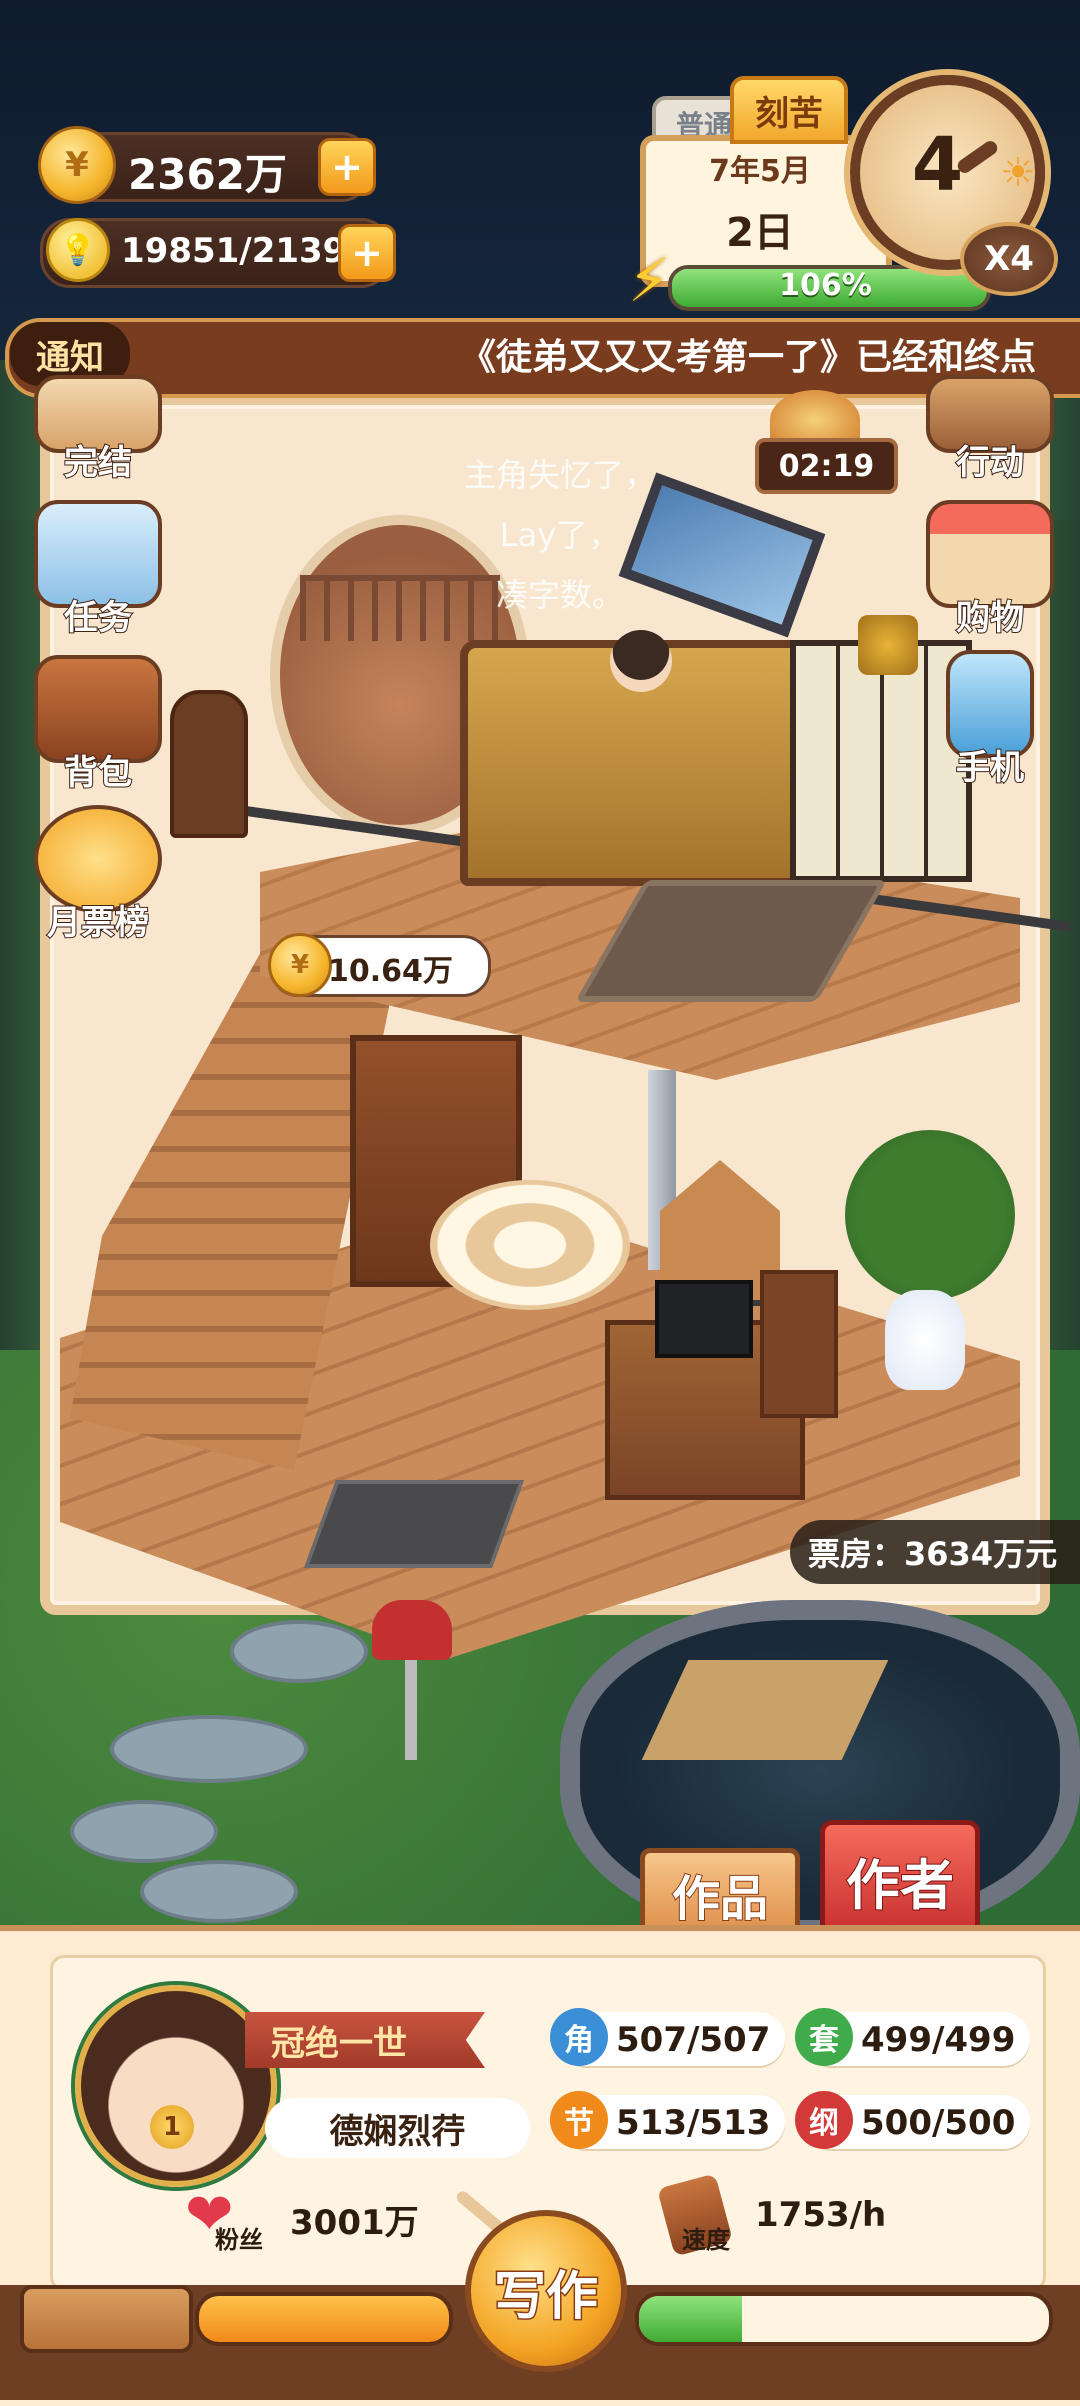 This screenshot has height=2406, width=1080. Describe the element at coordinates (1018, 173) in the screenshot. I see `sun-icon: ☀` at that location.